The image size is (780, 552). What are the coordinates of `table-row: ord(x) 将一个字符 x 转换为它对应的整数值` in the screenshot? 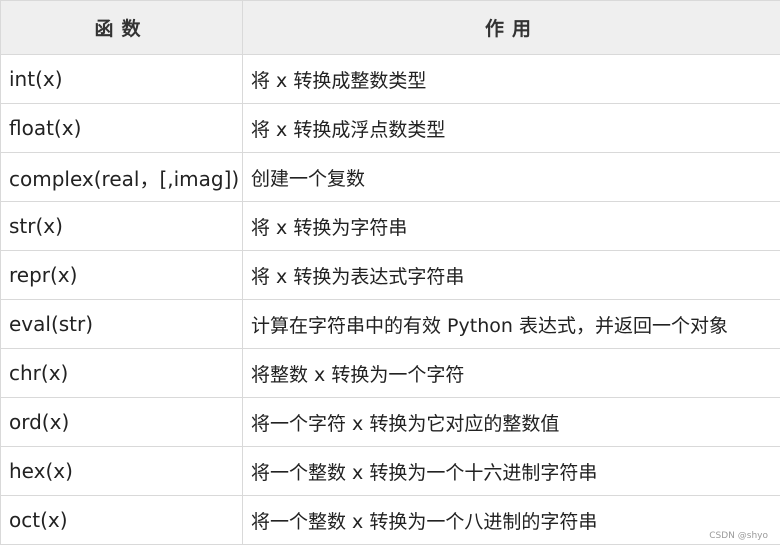 It's located at (390, 422).